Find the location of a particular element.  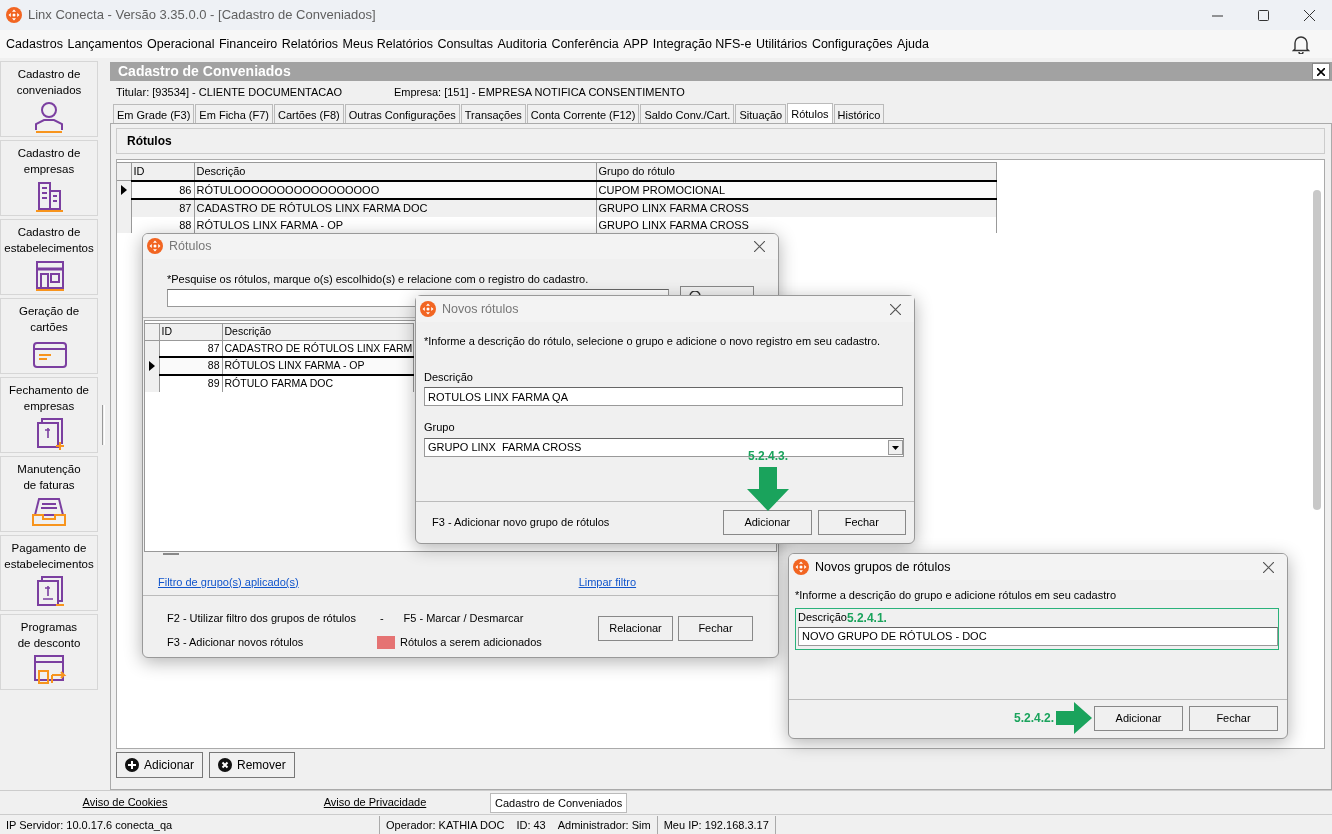

menu-item: Consultas is located at coordinates (465, 44).